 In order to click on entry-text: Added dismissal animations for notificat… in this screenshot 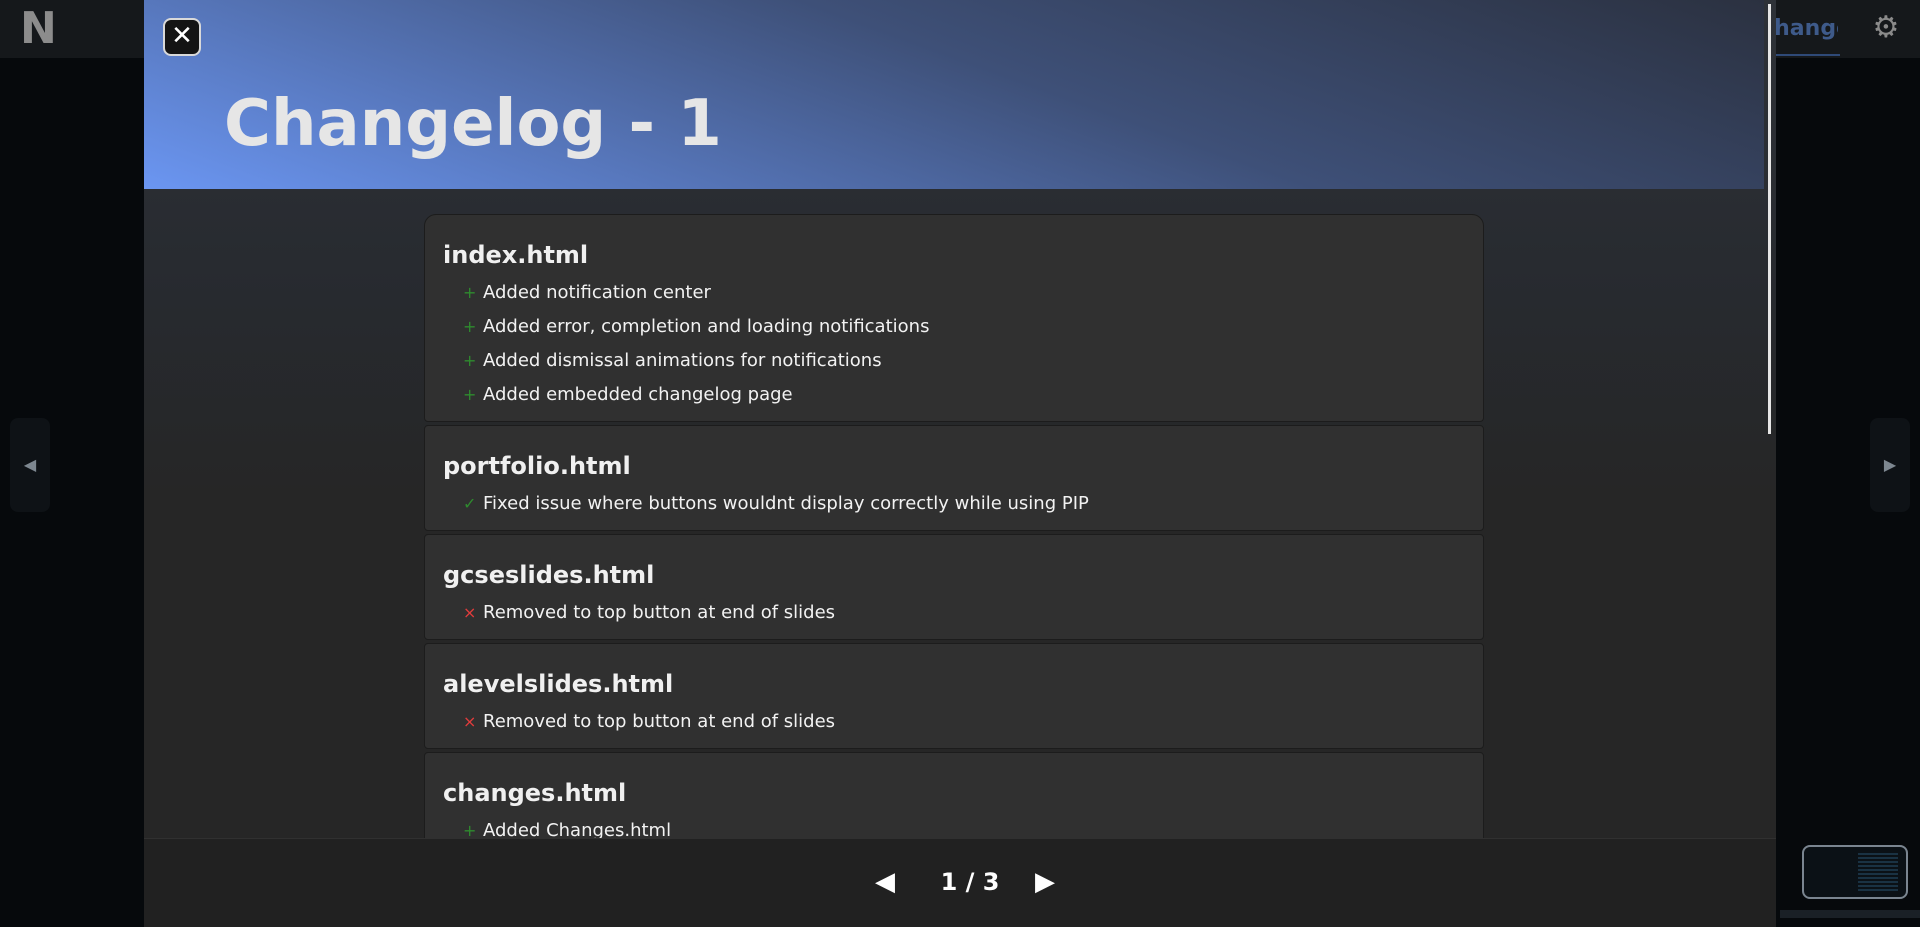, I will do `click(682, 360)`.